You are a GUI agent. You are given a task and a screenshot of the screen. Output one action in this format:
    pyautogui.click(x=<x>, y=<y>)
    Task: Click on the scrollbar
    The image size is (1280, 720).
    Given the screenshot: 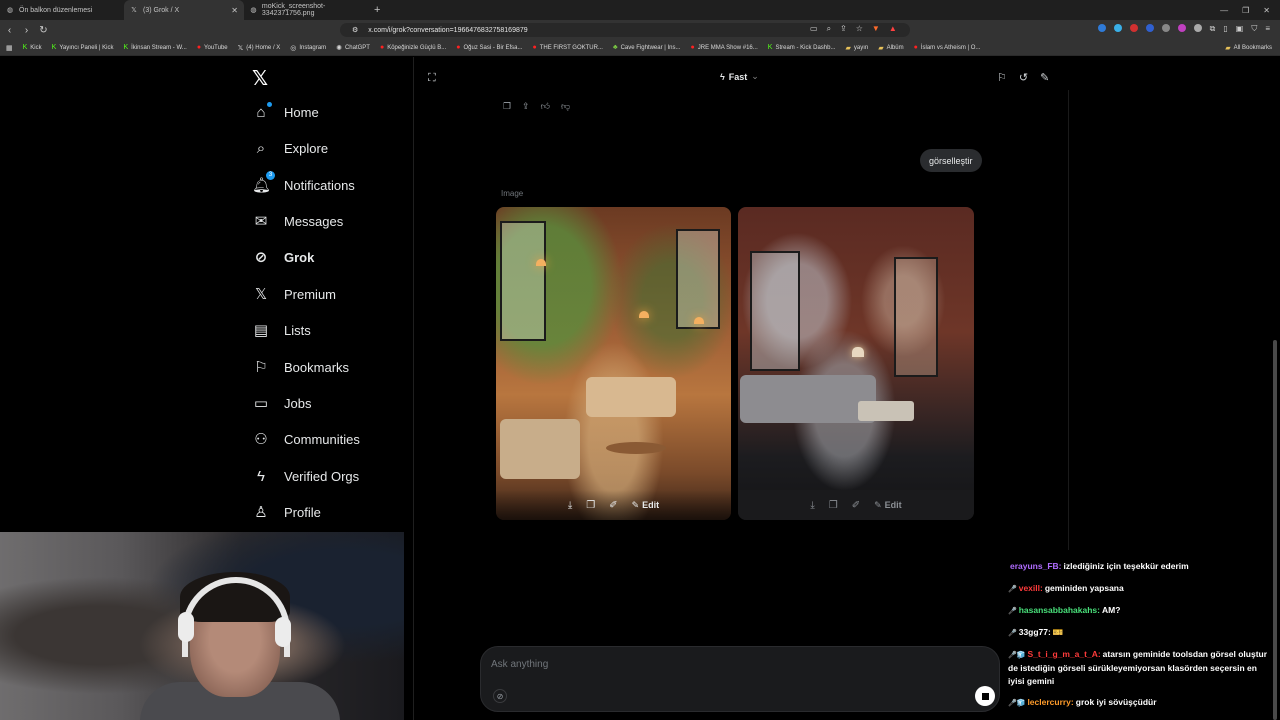 What is the action you would take?
    pyautogui.click(x=1275, y=530)
    